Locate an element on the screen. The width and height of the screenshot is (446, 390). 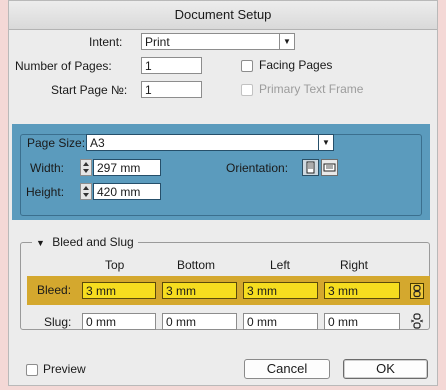
height-field: 420 mm is located at coordinates (127, 191).